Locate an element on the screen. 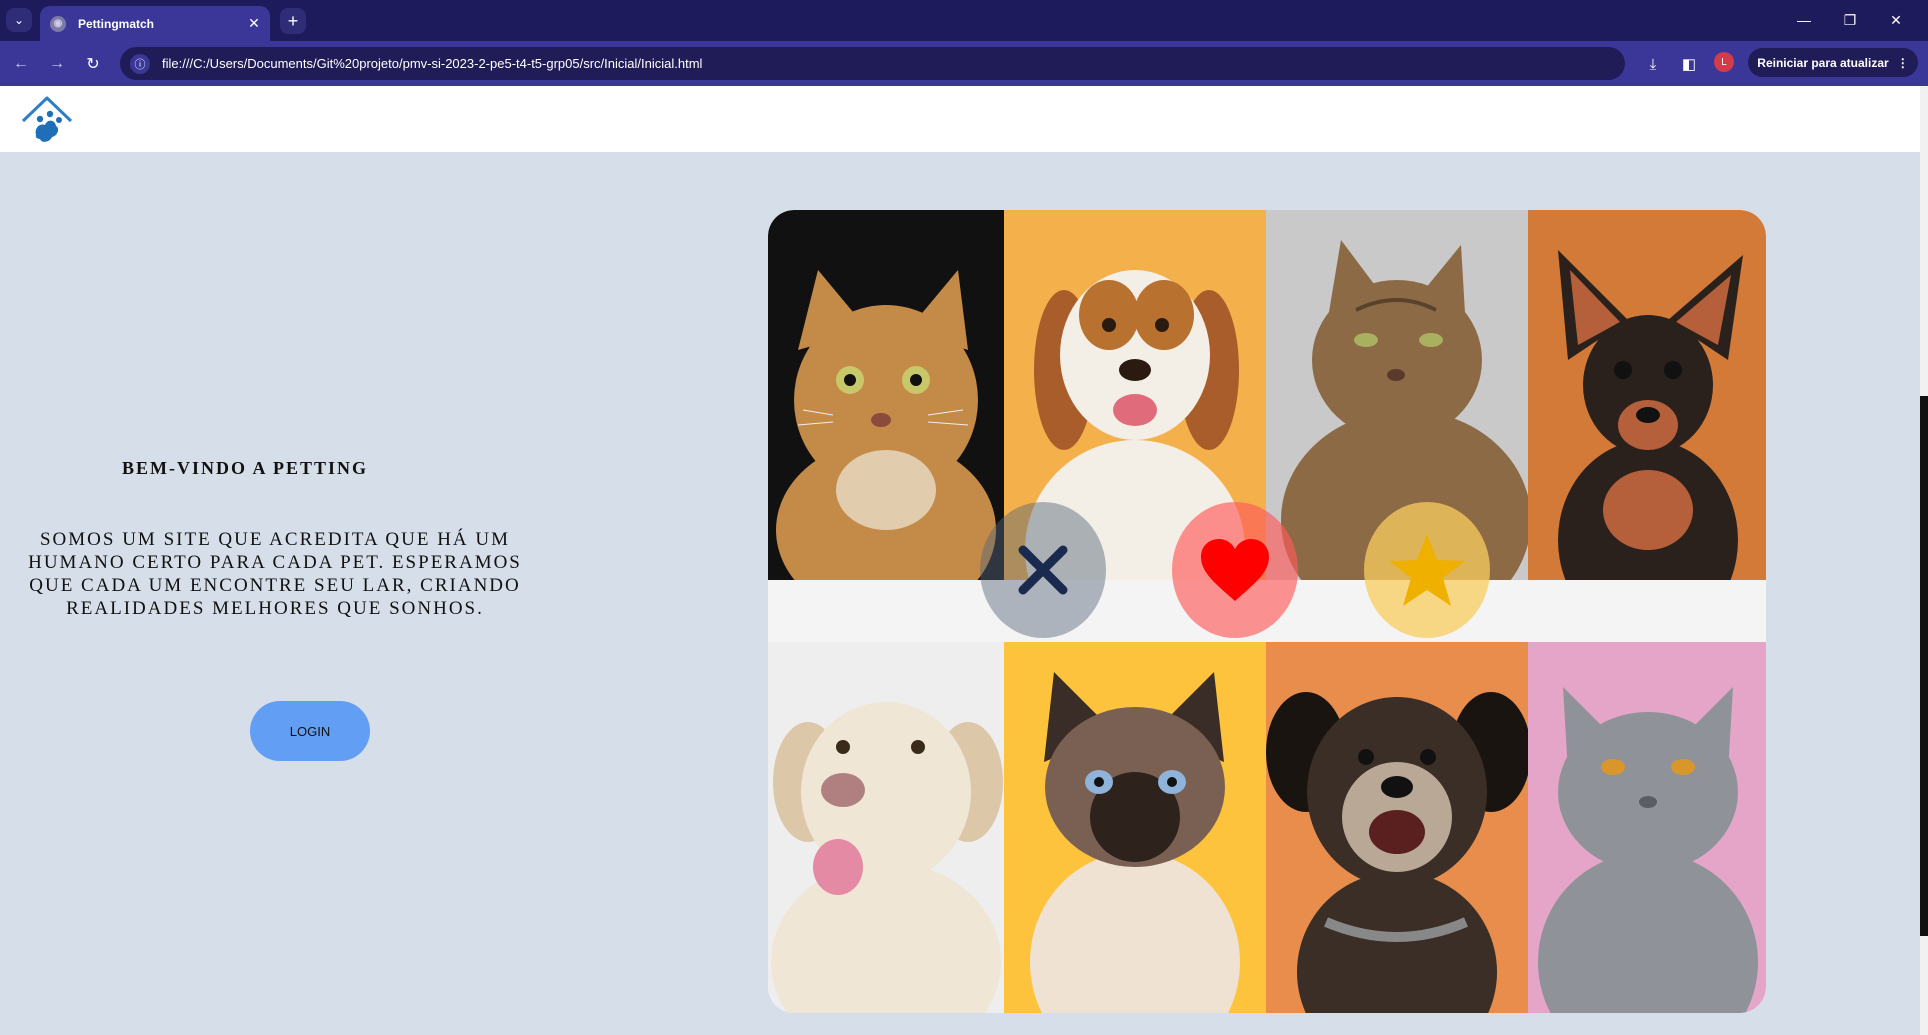  profile-avatar: L is located at coordinates (1724, 62).